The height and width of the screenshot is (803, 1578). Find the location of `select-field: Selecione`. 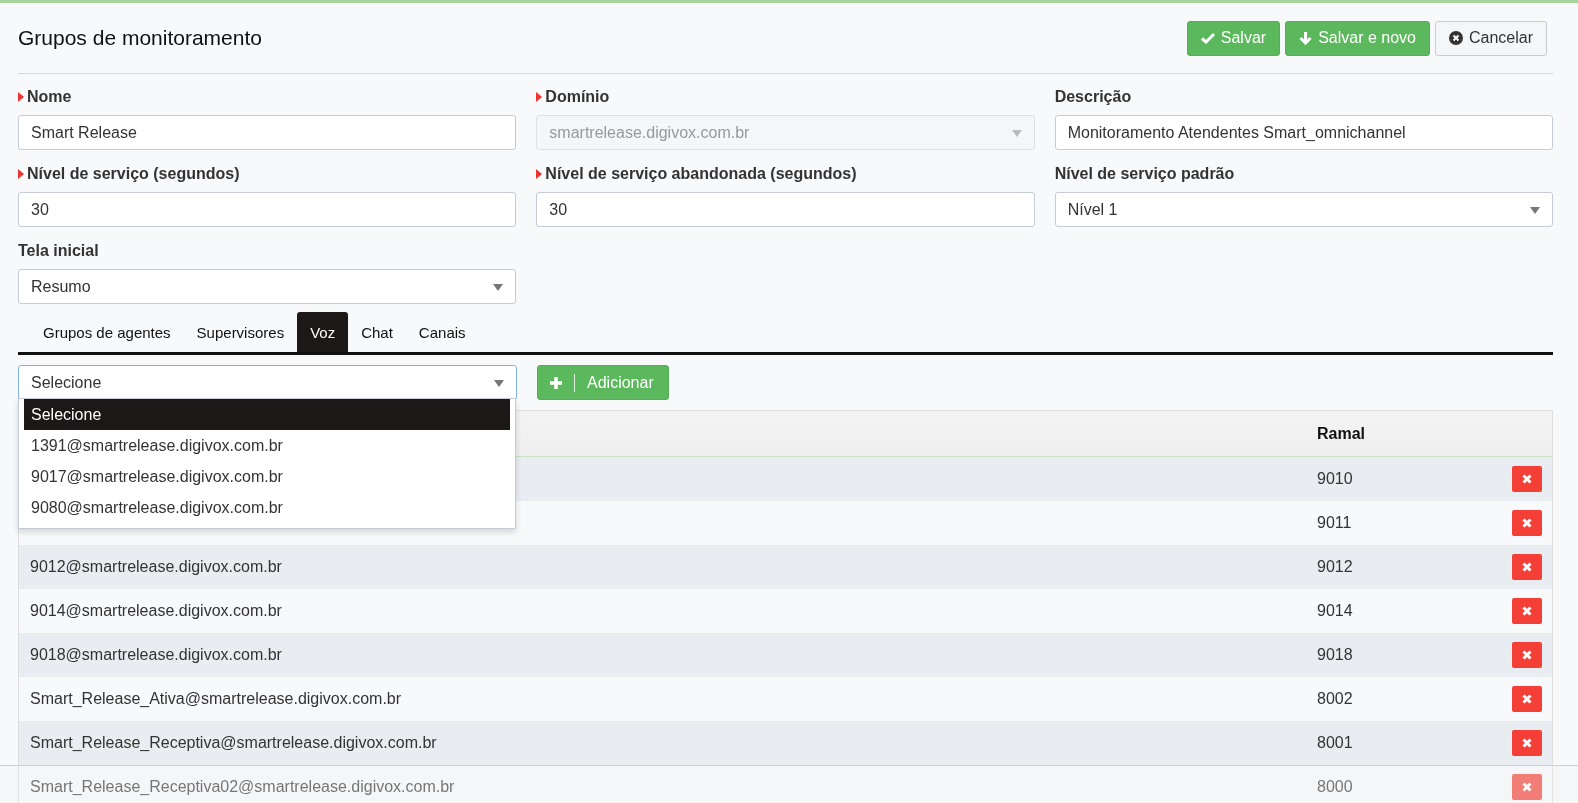

select-field: Selecione is located at coordinates (267, 382).